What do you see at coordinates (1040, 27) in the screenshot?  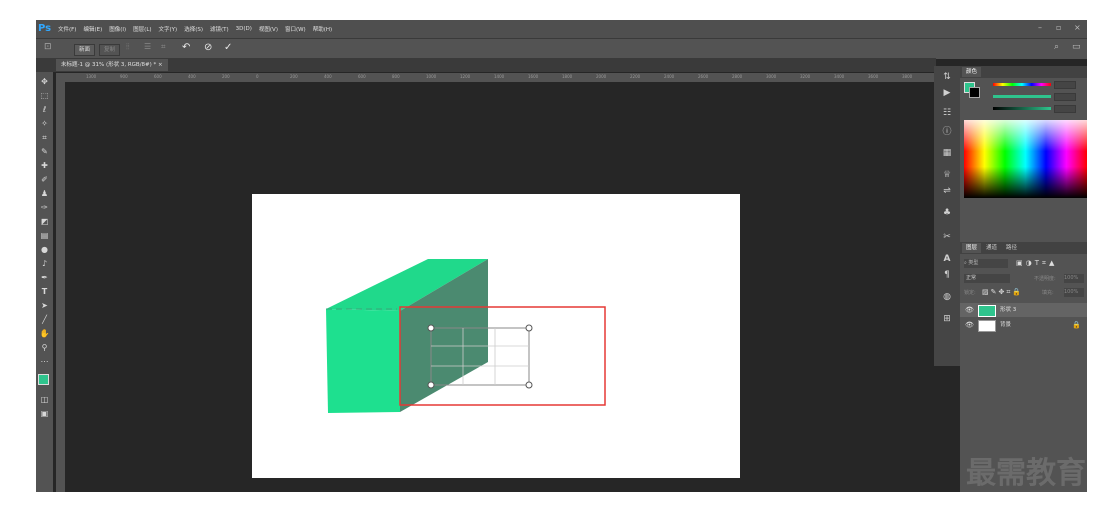 I see `minimize-icon: –` at bounding box center [1040, 27].